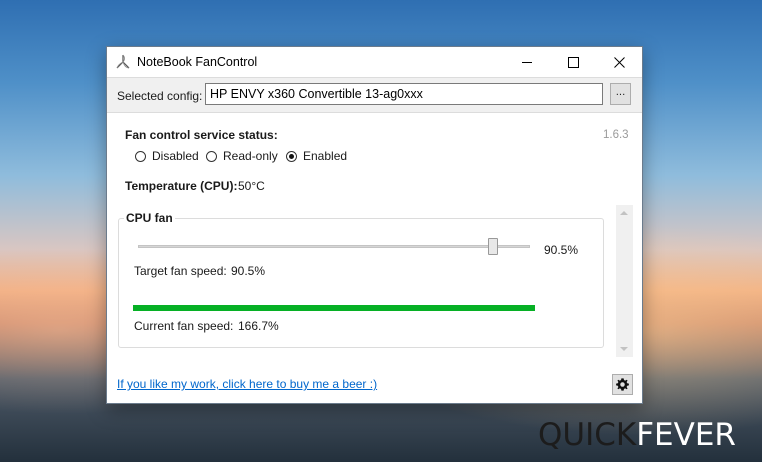 This screenshot has height=462, width=762. Describe the element at coordinates (624, 281) in the screenshot. I see `vertical-scrollbar` at that location.